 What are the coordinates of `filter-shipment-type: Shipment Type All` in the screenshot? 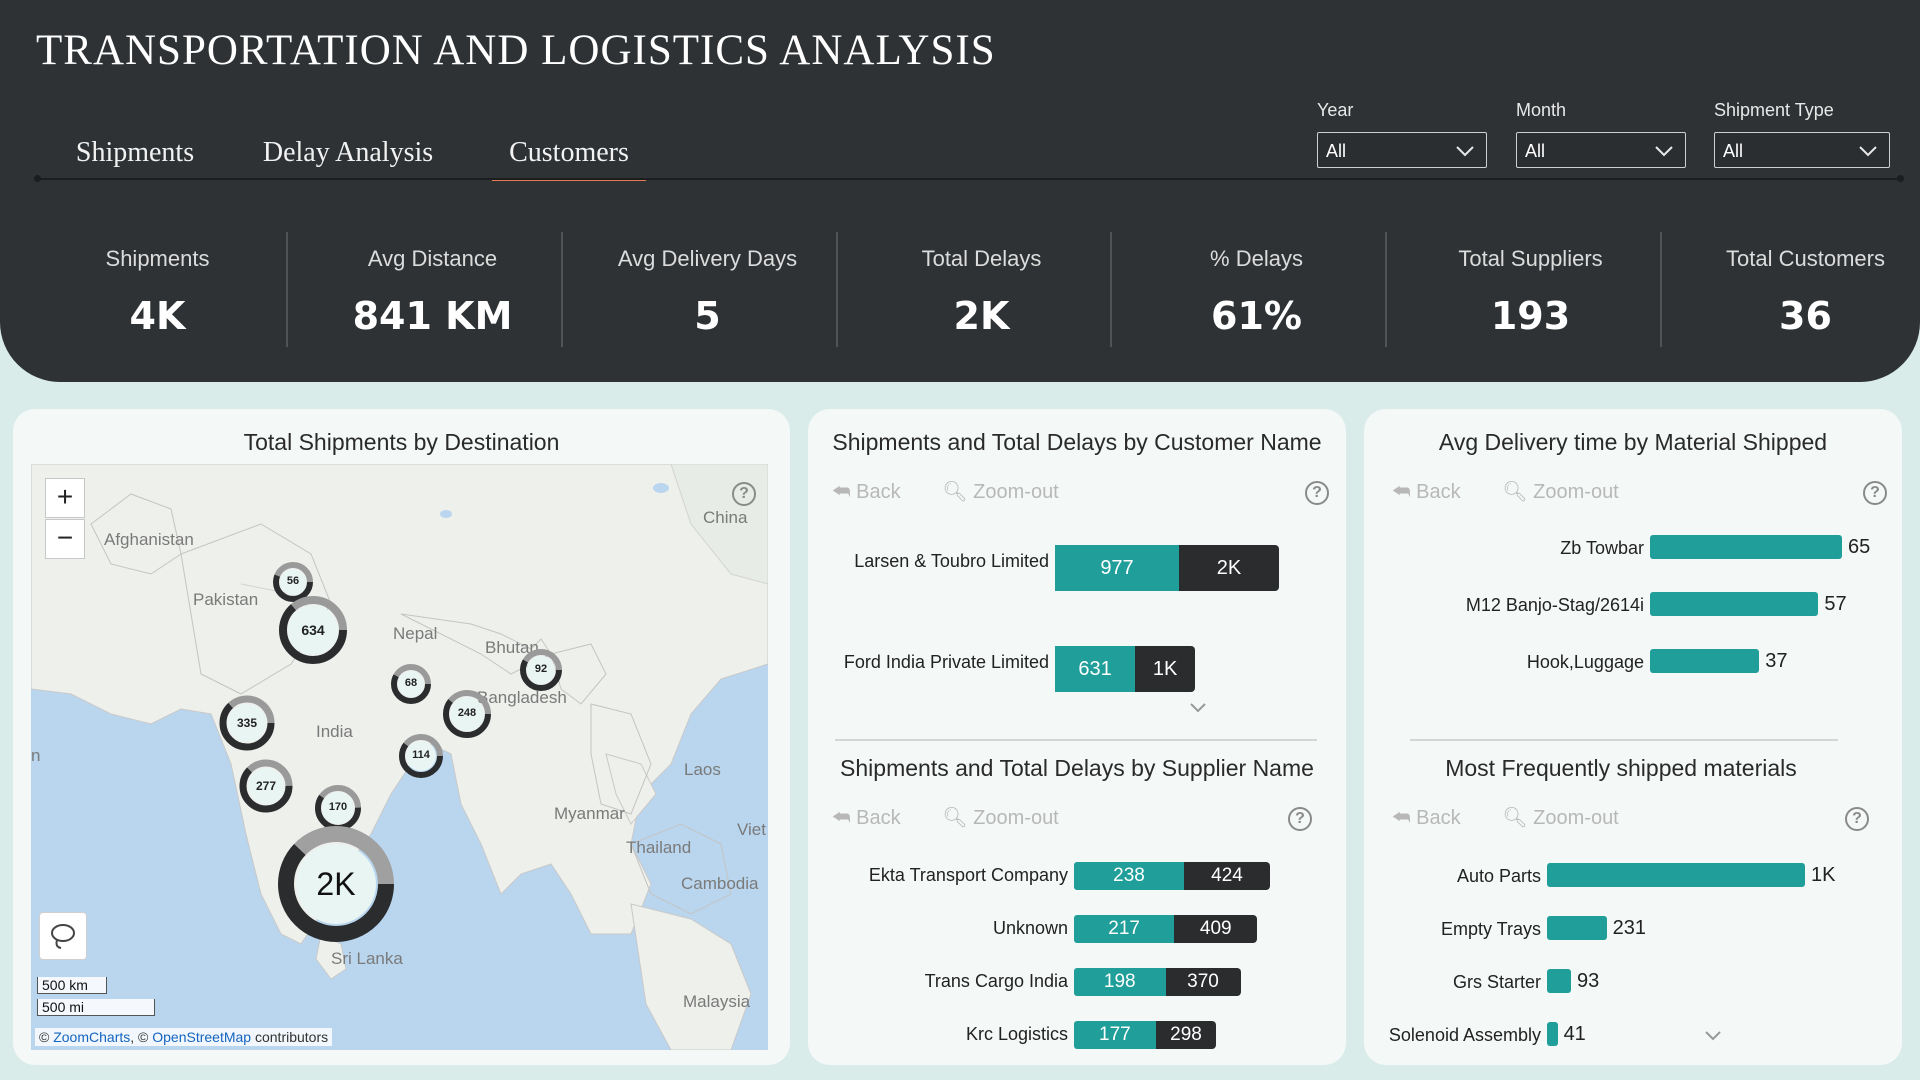 It's located at (1802, 134).